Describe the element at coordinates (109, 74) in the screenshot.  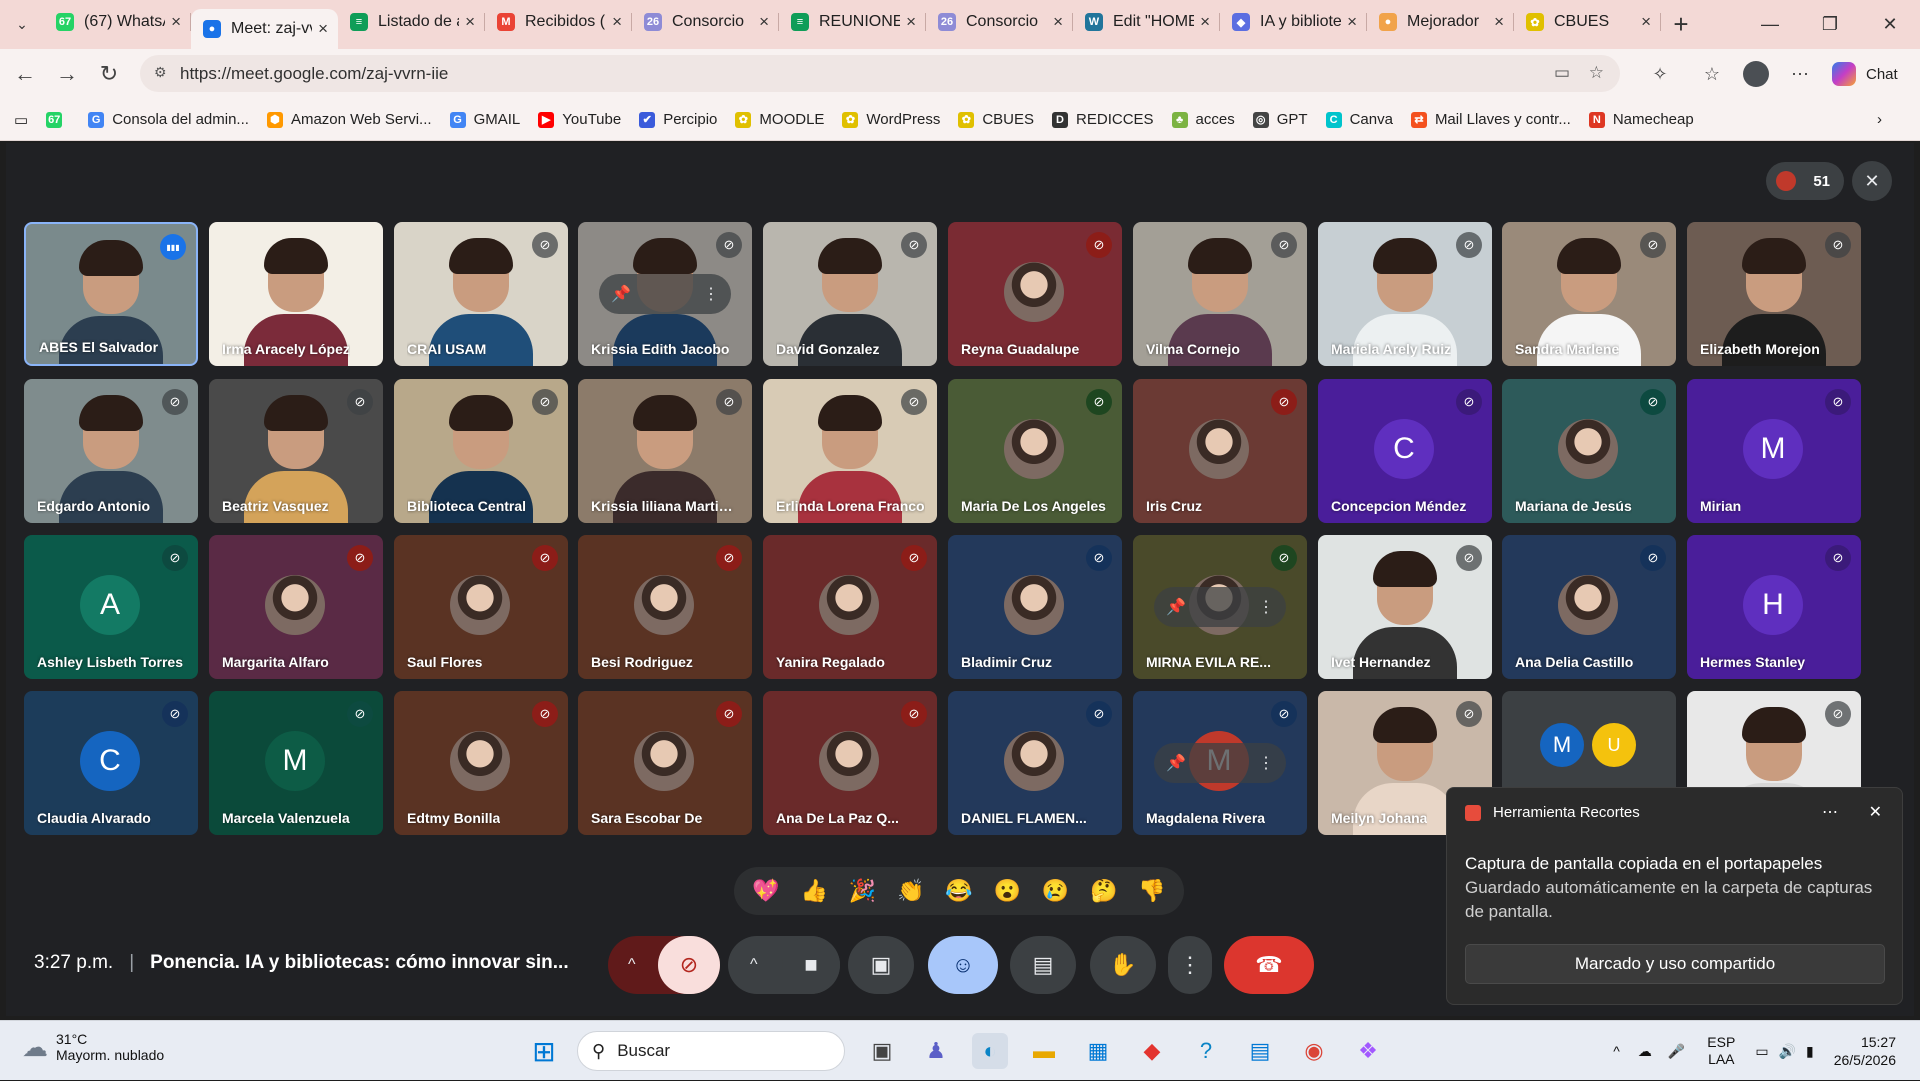
I see `reload-icon: ↻` at that location.